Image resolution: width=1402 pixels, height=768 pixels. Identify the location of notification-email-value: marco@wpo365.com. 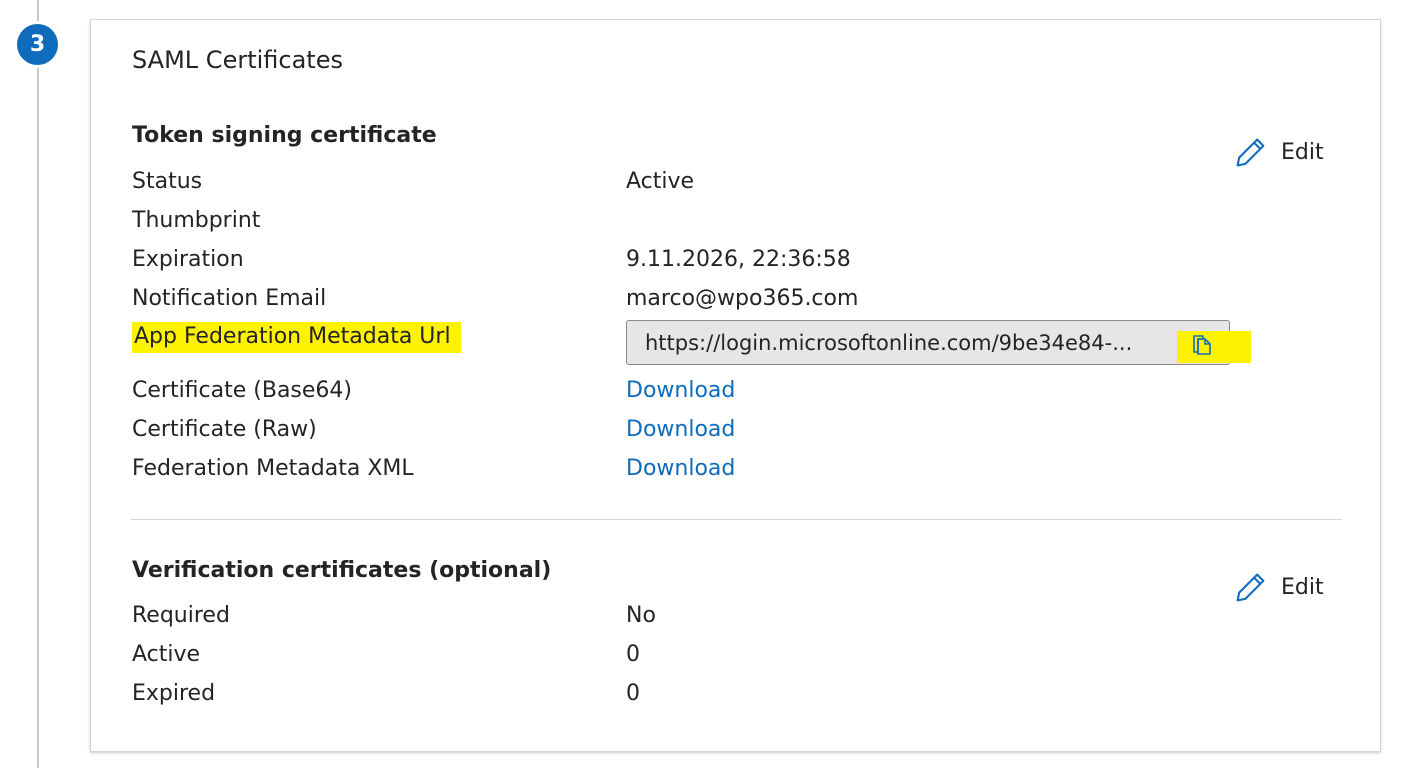
(742, 298).